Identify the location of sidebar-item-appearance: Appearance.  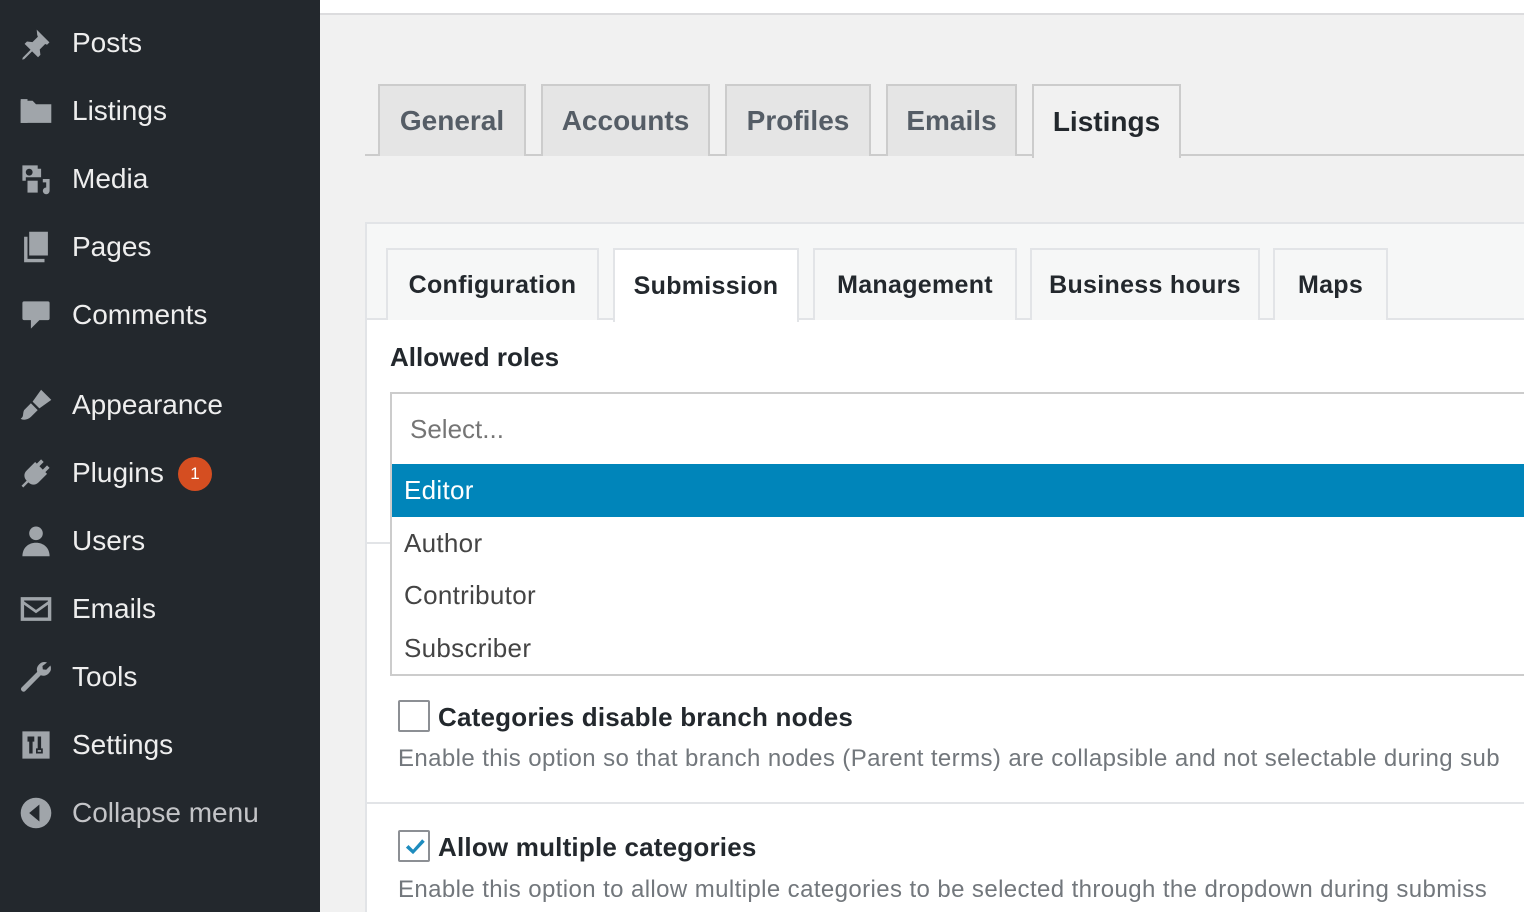
(160, 405).